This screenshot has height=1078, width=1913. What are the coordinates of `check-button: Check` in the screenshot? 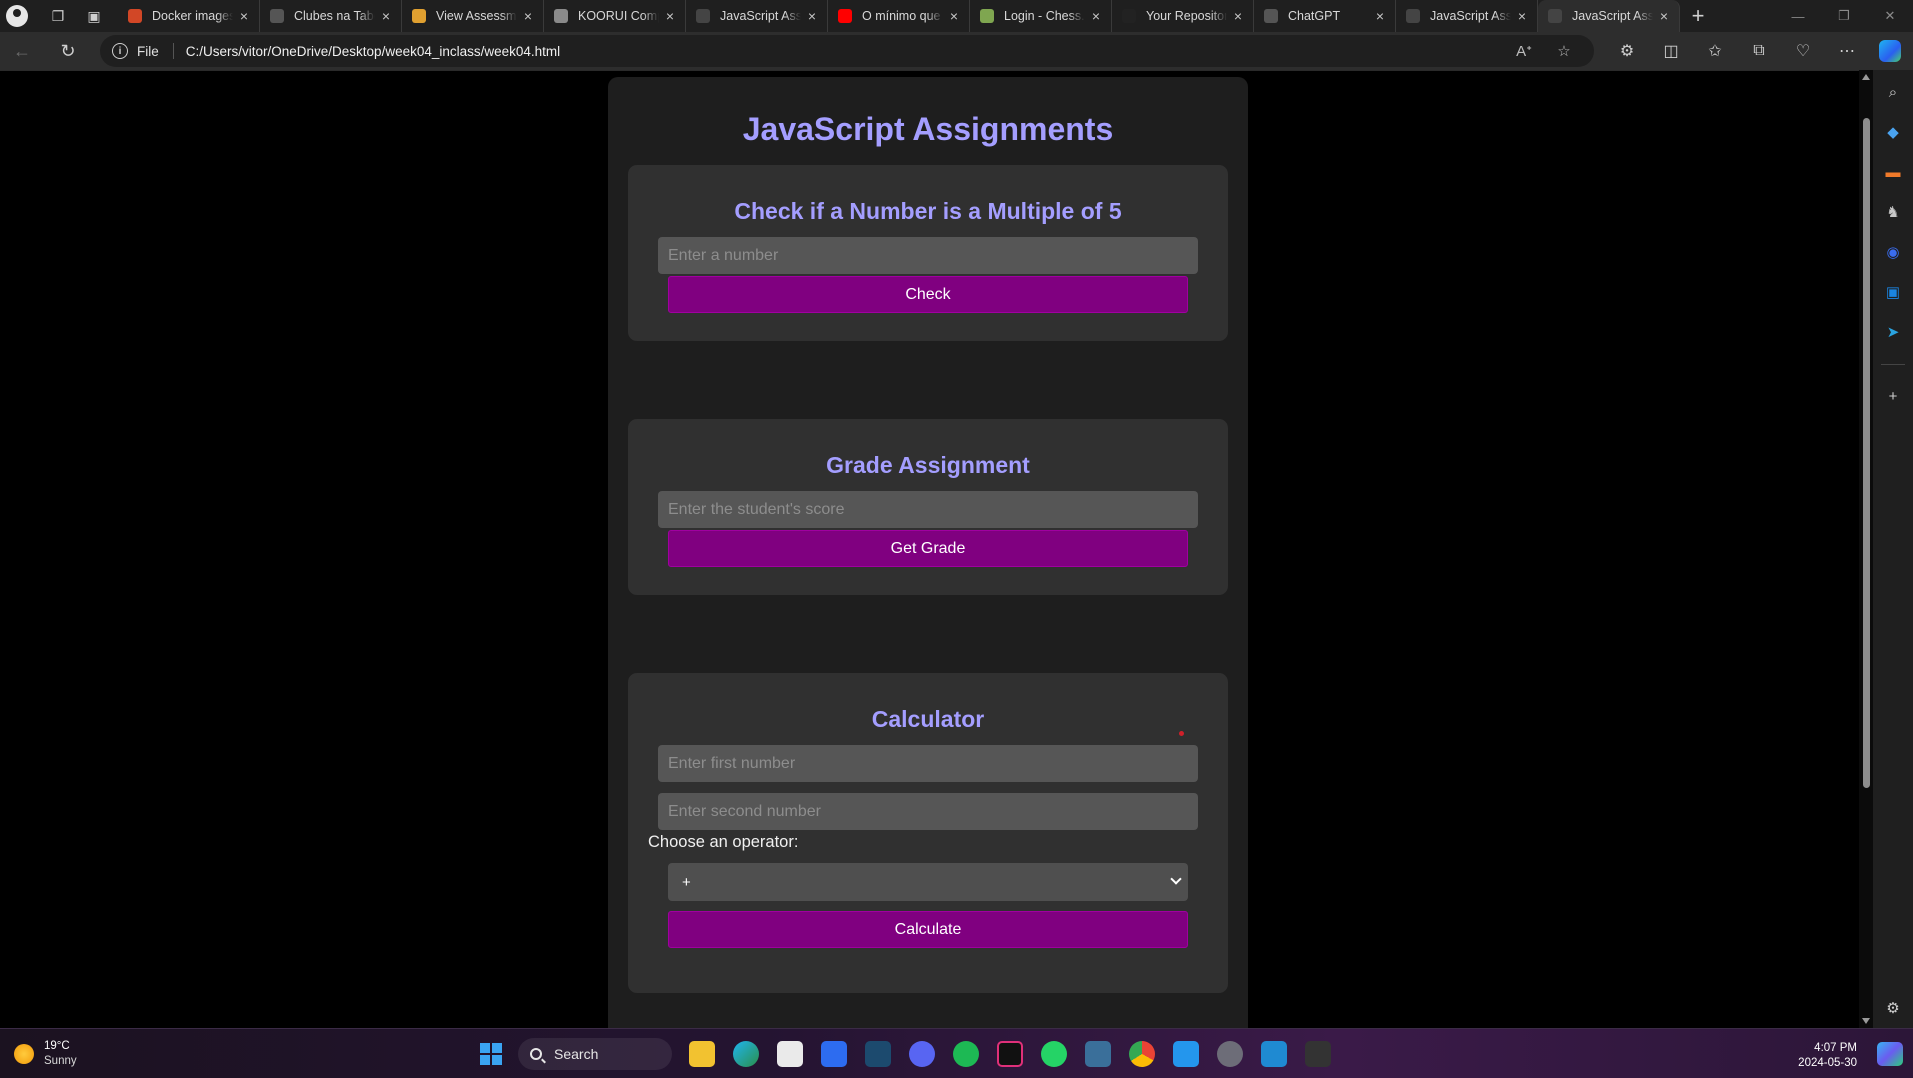 It's located at (928, 294).